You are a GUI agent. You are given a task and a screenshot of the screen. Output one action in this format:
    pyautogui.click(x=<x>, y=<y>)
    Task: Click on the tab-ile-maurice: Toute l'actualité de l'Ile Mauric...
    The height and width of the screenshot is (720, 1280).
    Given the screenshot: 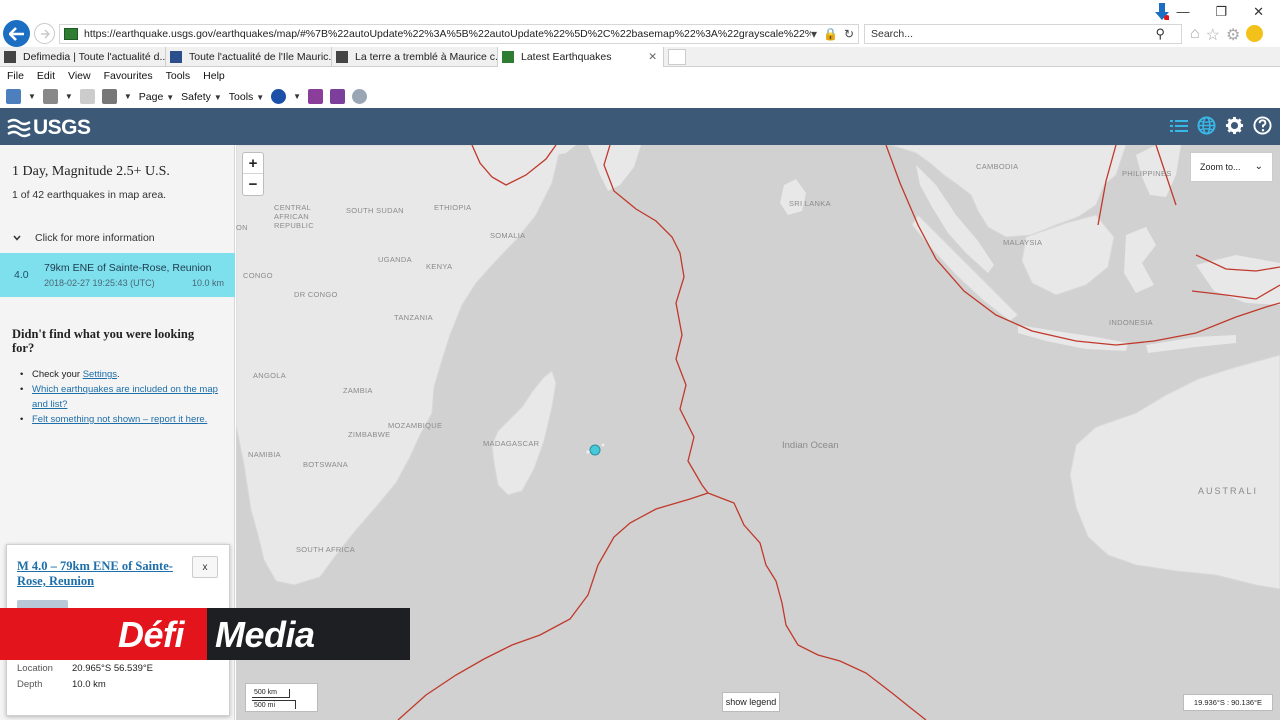 What is the action you would take?
    pyautogui.click(x=249, y=57)
    